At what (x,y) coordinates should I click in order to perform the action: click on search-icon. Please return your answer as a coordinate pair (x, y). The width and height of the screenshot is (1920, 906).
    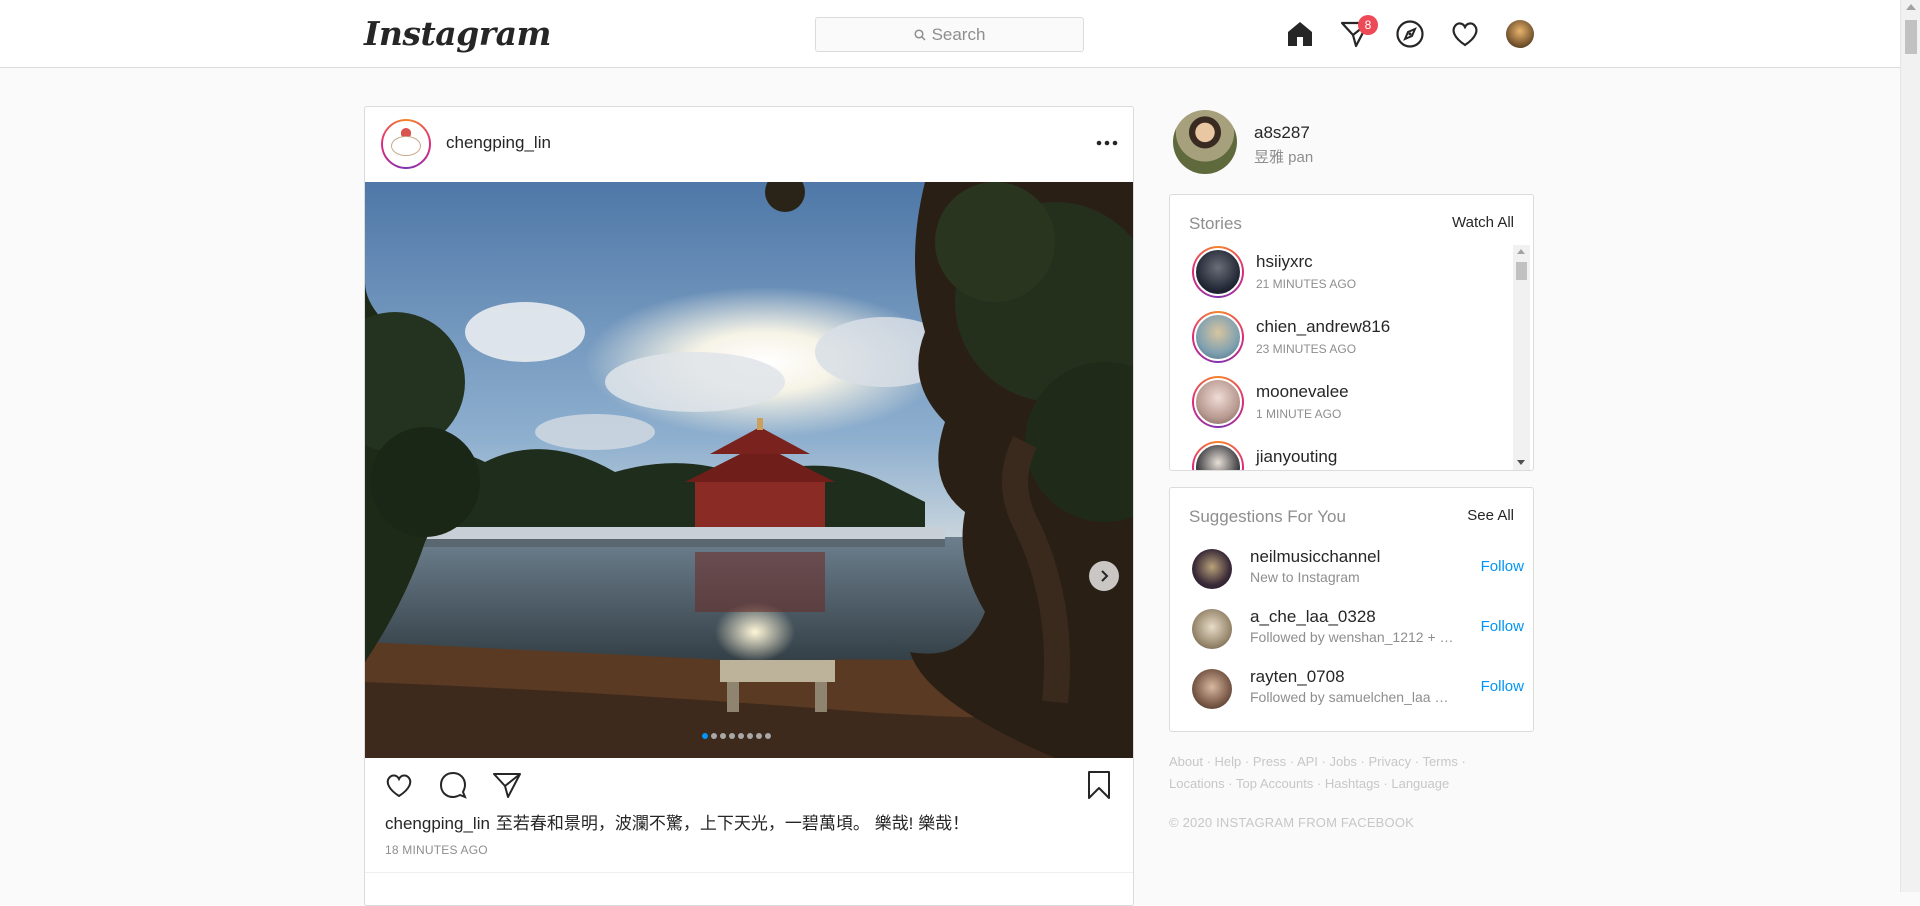
    Looking at the image, I should click on (920, 34).